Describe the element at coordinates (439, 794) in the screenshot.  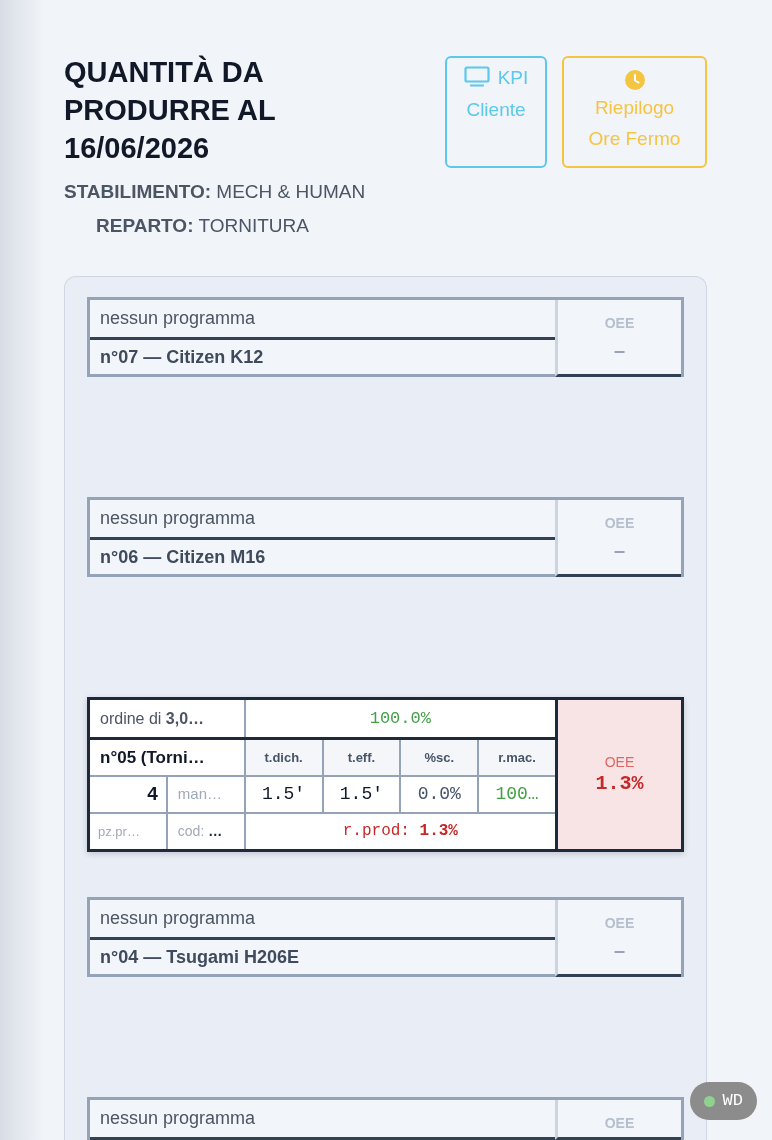
I see `value-cell: 0.0%` at that location.